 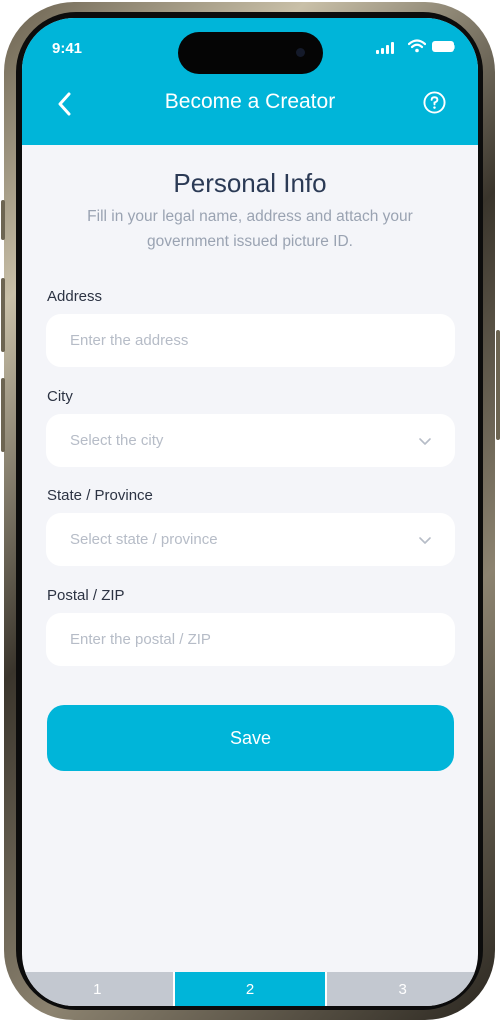 I want to click on status-icons, so click(x=416, y=46).